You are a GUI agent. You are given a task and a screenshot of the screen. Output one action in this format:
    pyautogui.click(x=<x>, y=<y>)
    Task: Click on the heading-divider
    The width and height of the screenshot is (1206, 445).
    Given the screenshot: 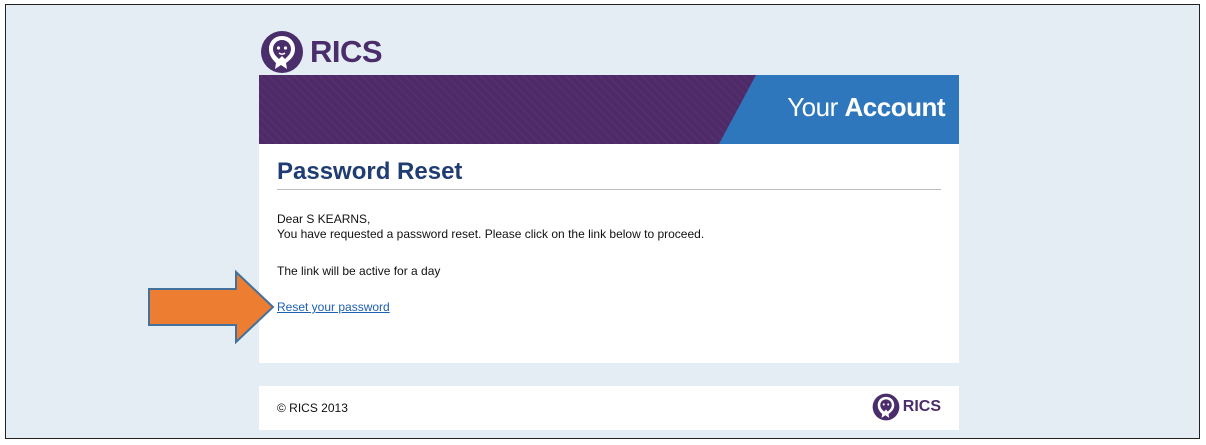 What is the action you would take?
    pyautogui.click(x=609, y=189)
    